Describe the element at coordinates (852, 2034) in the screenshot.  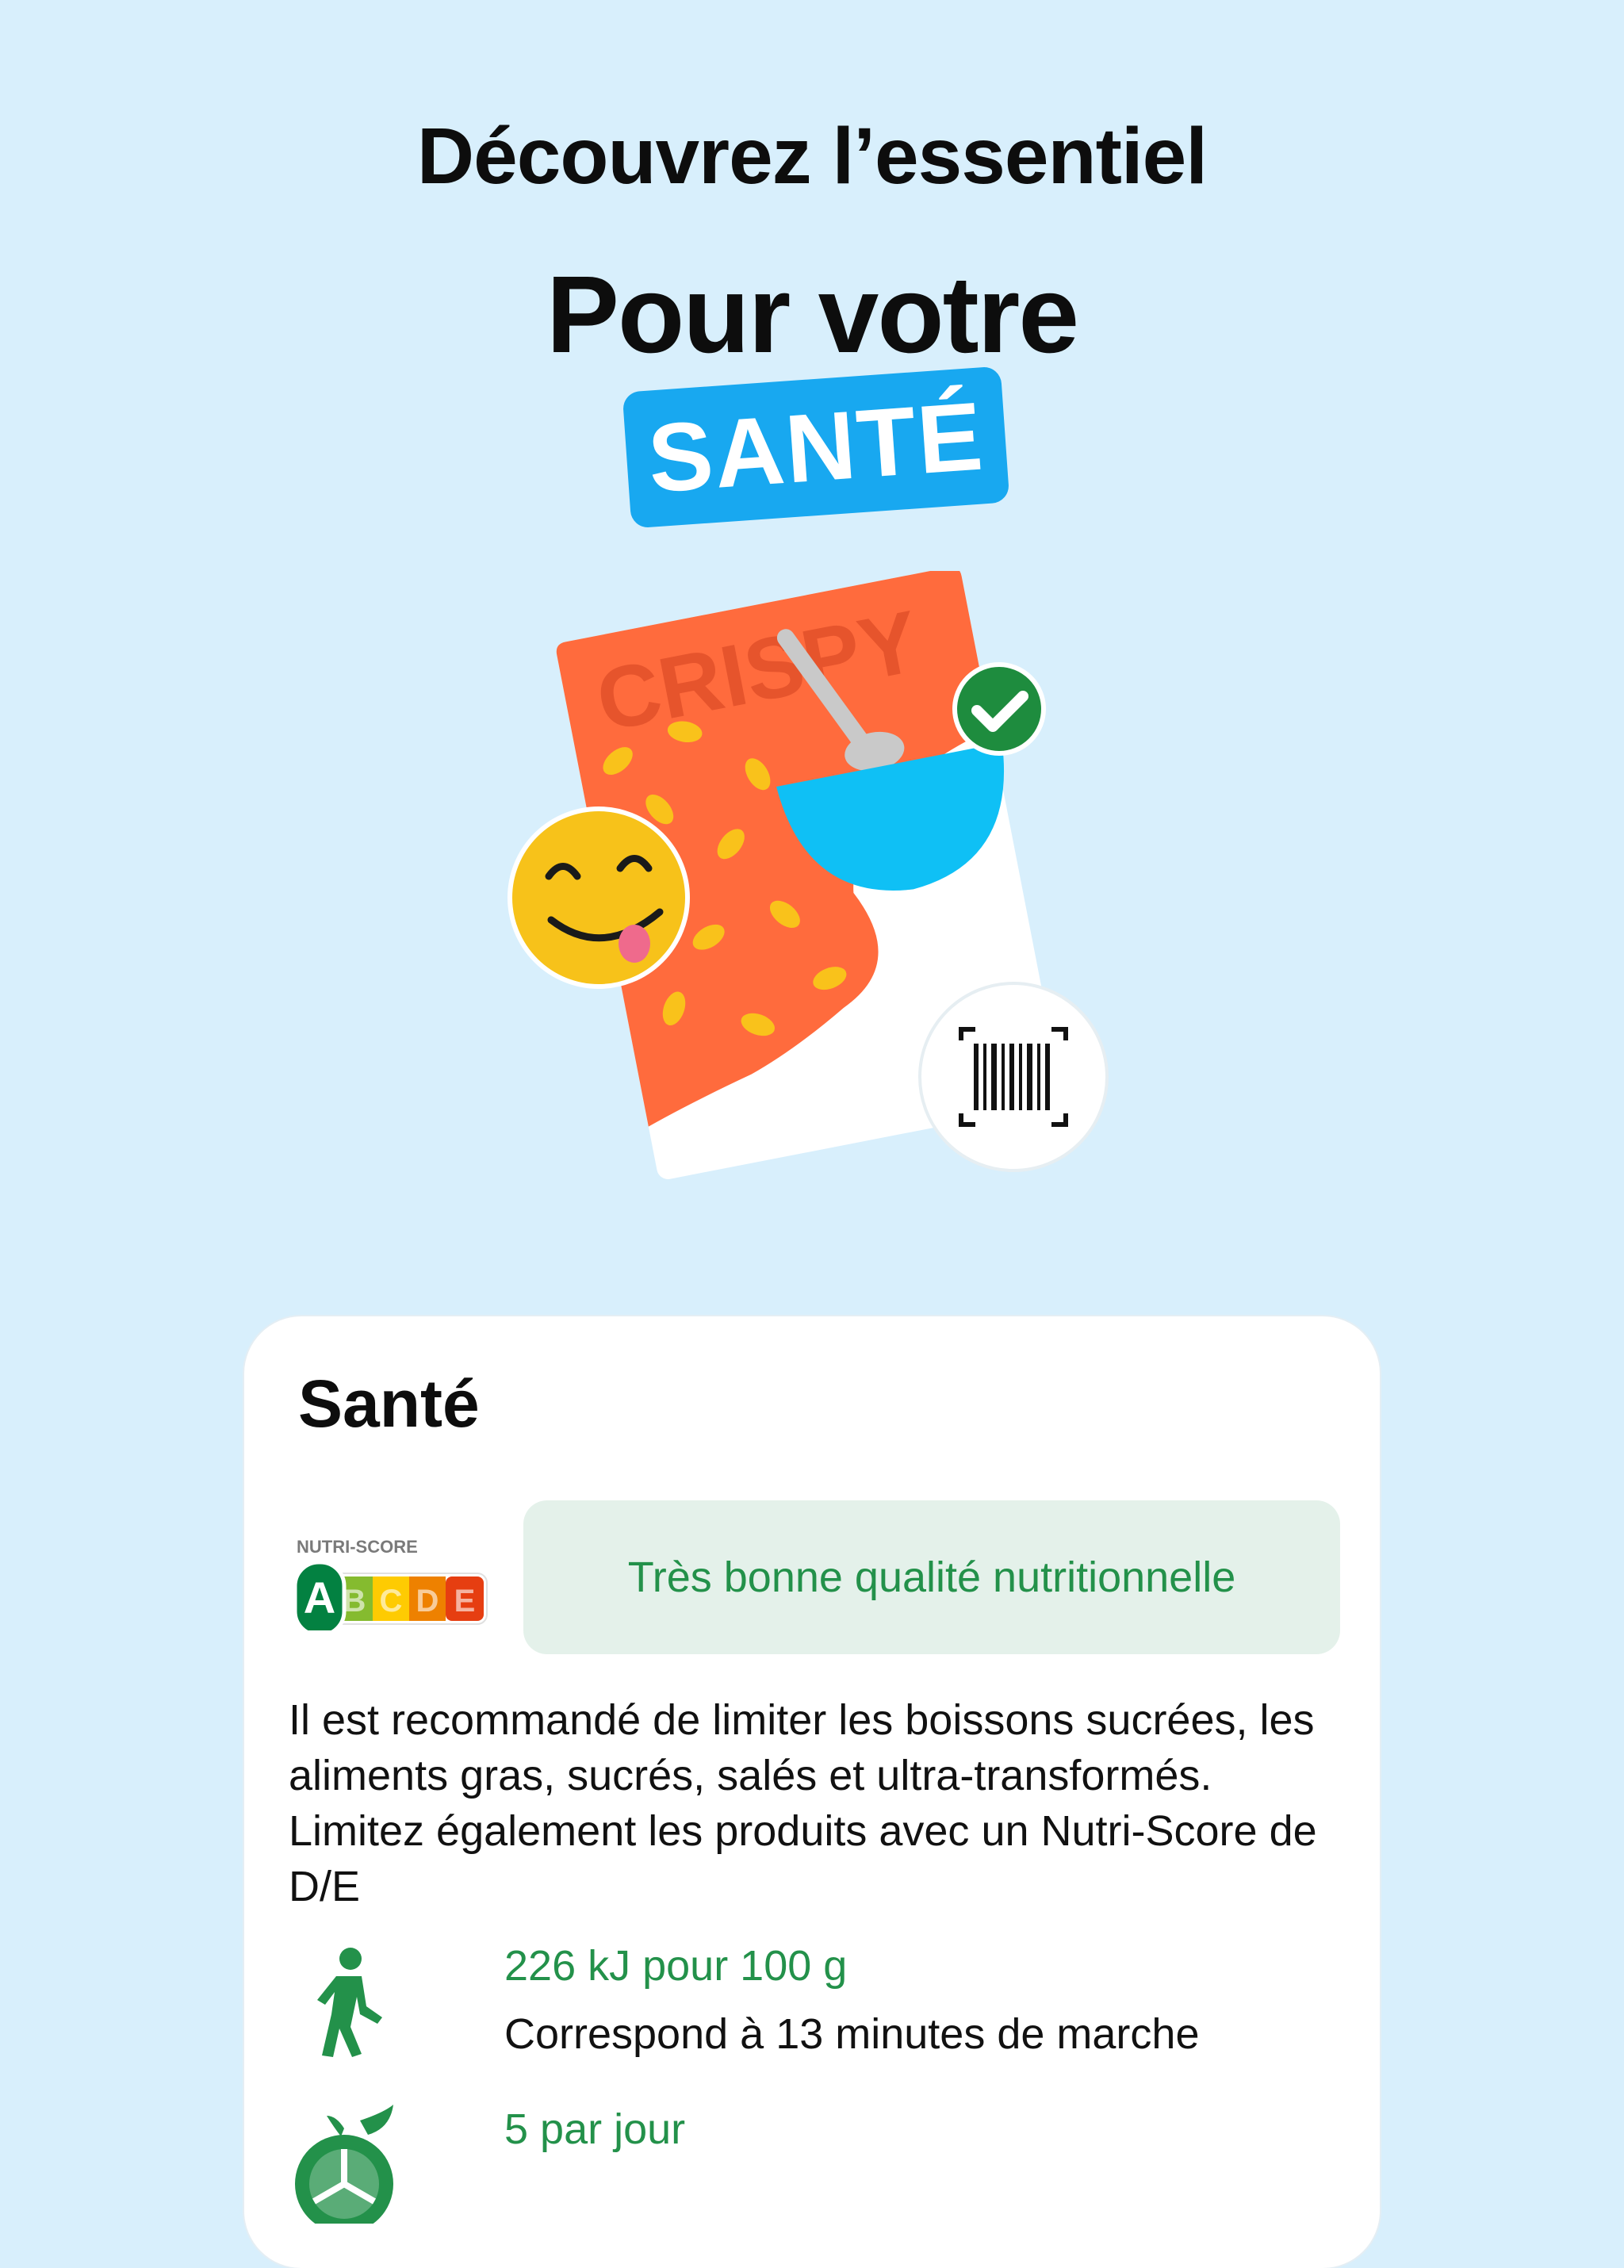
I see `energy-equivalent: Correspond à 13 minutes de marche` at that location.